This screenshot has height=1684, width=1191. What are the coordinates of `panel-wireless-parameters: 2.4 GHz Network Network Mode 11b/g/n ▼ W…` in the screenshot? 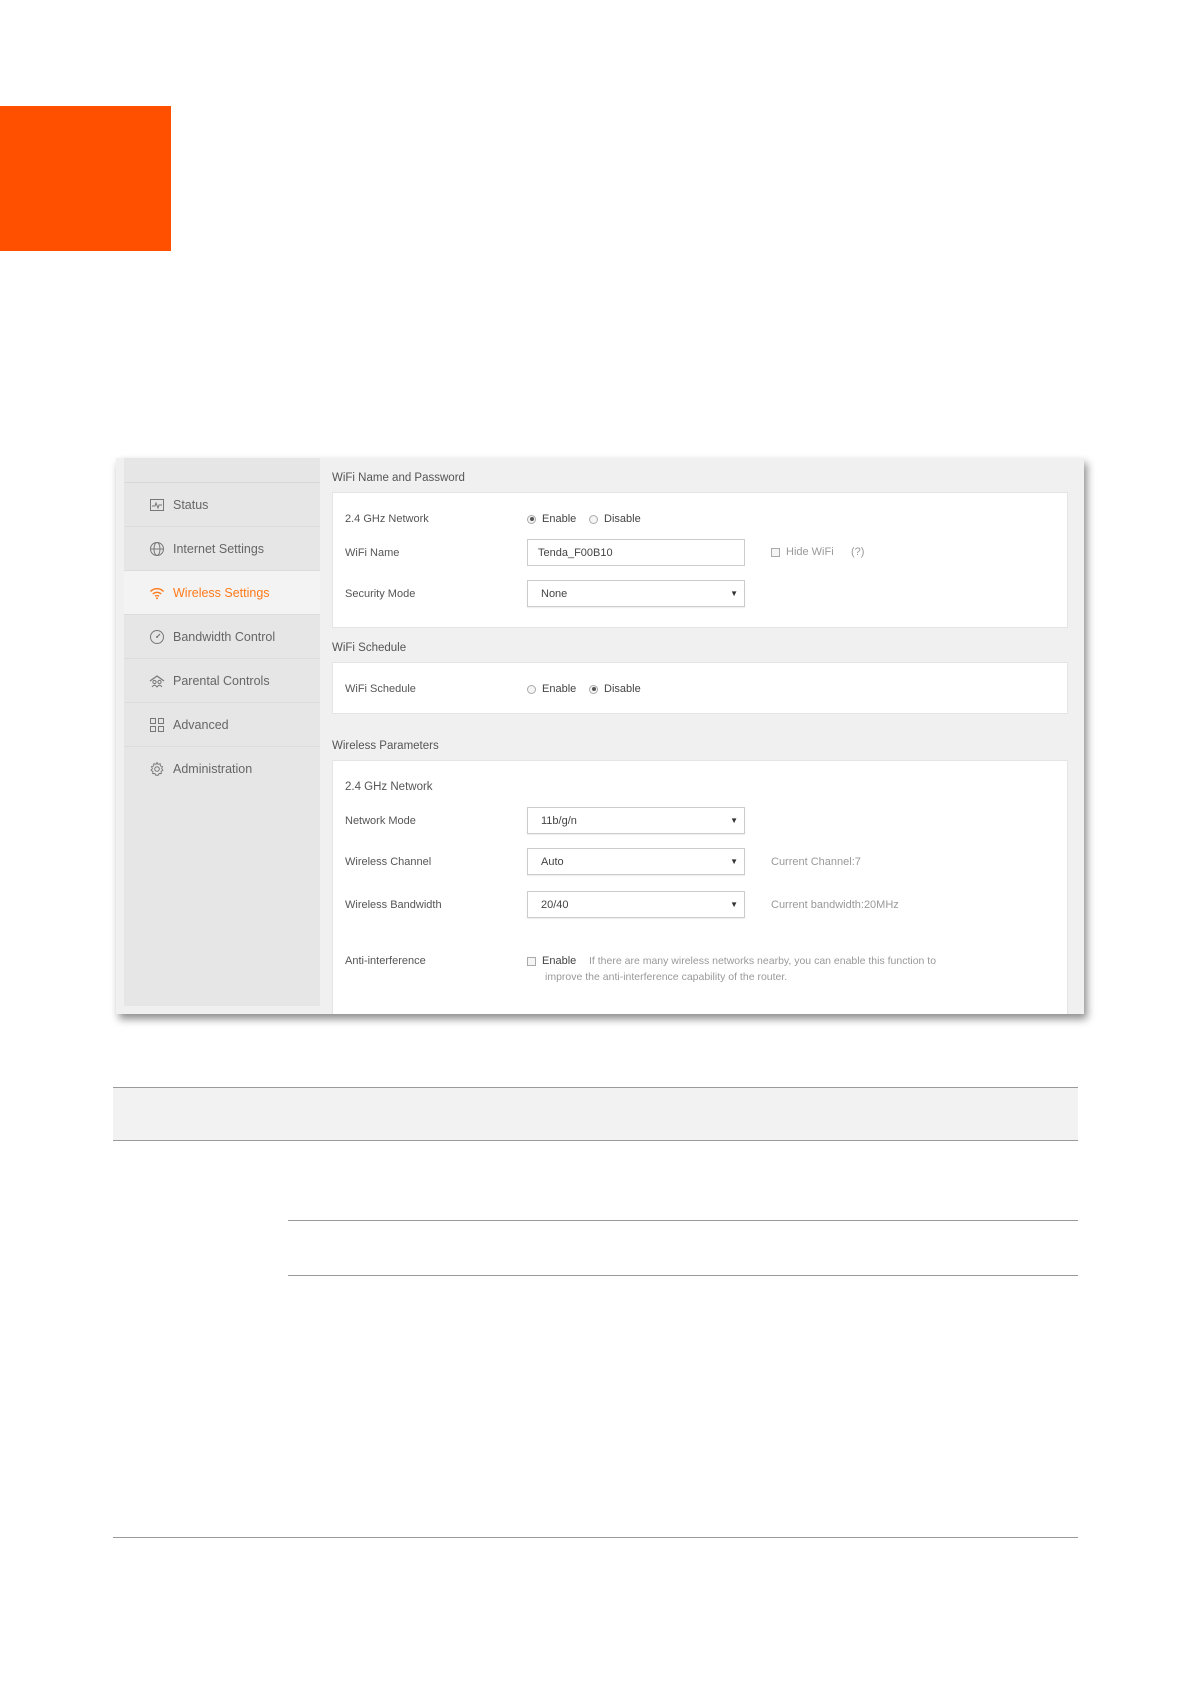 It's located at (700, 887).